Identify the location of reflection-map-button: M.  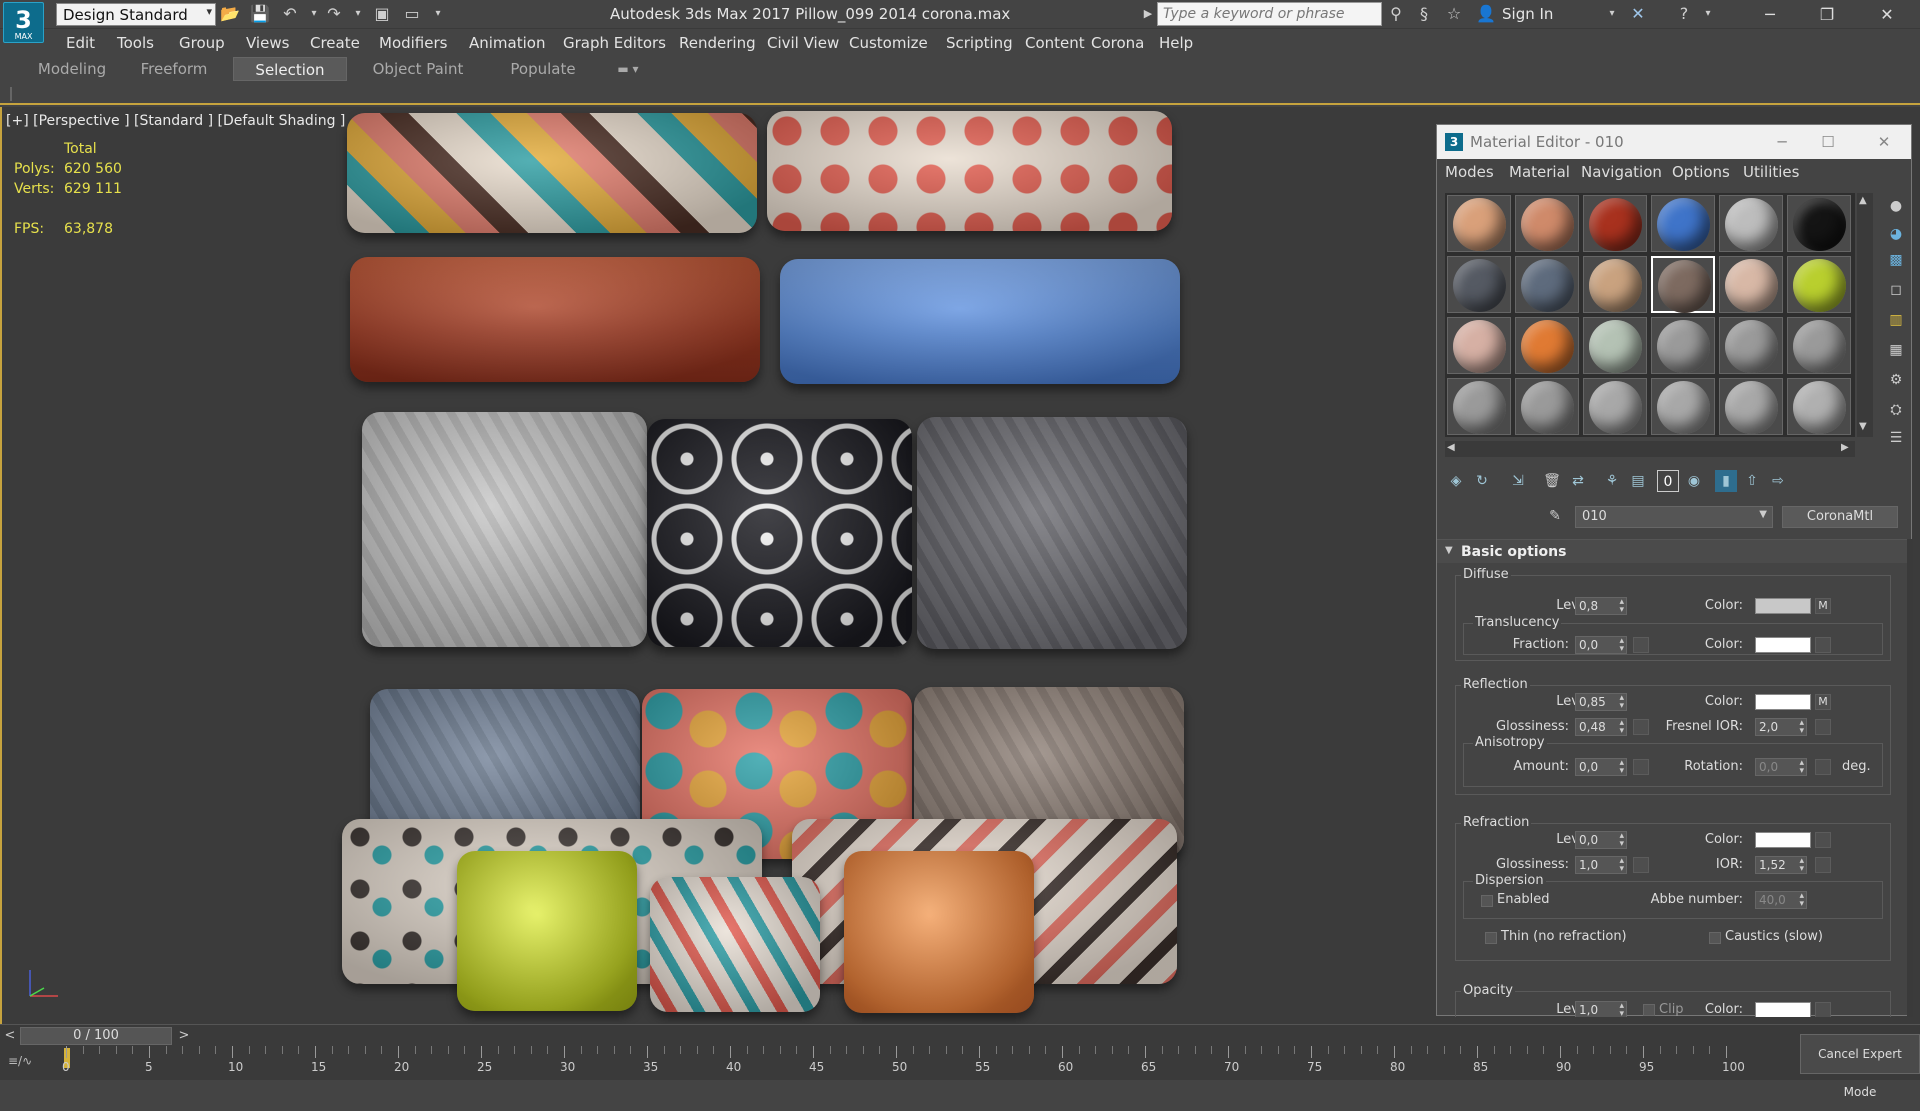
(1823, 702).